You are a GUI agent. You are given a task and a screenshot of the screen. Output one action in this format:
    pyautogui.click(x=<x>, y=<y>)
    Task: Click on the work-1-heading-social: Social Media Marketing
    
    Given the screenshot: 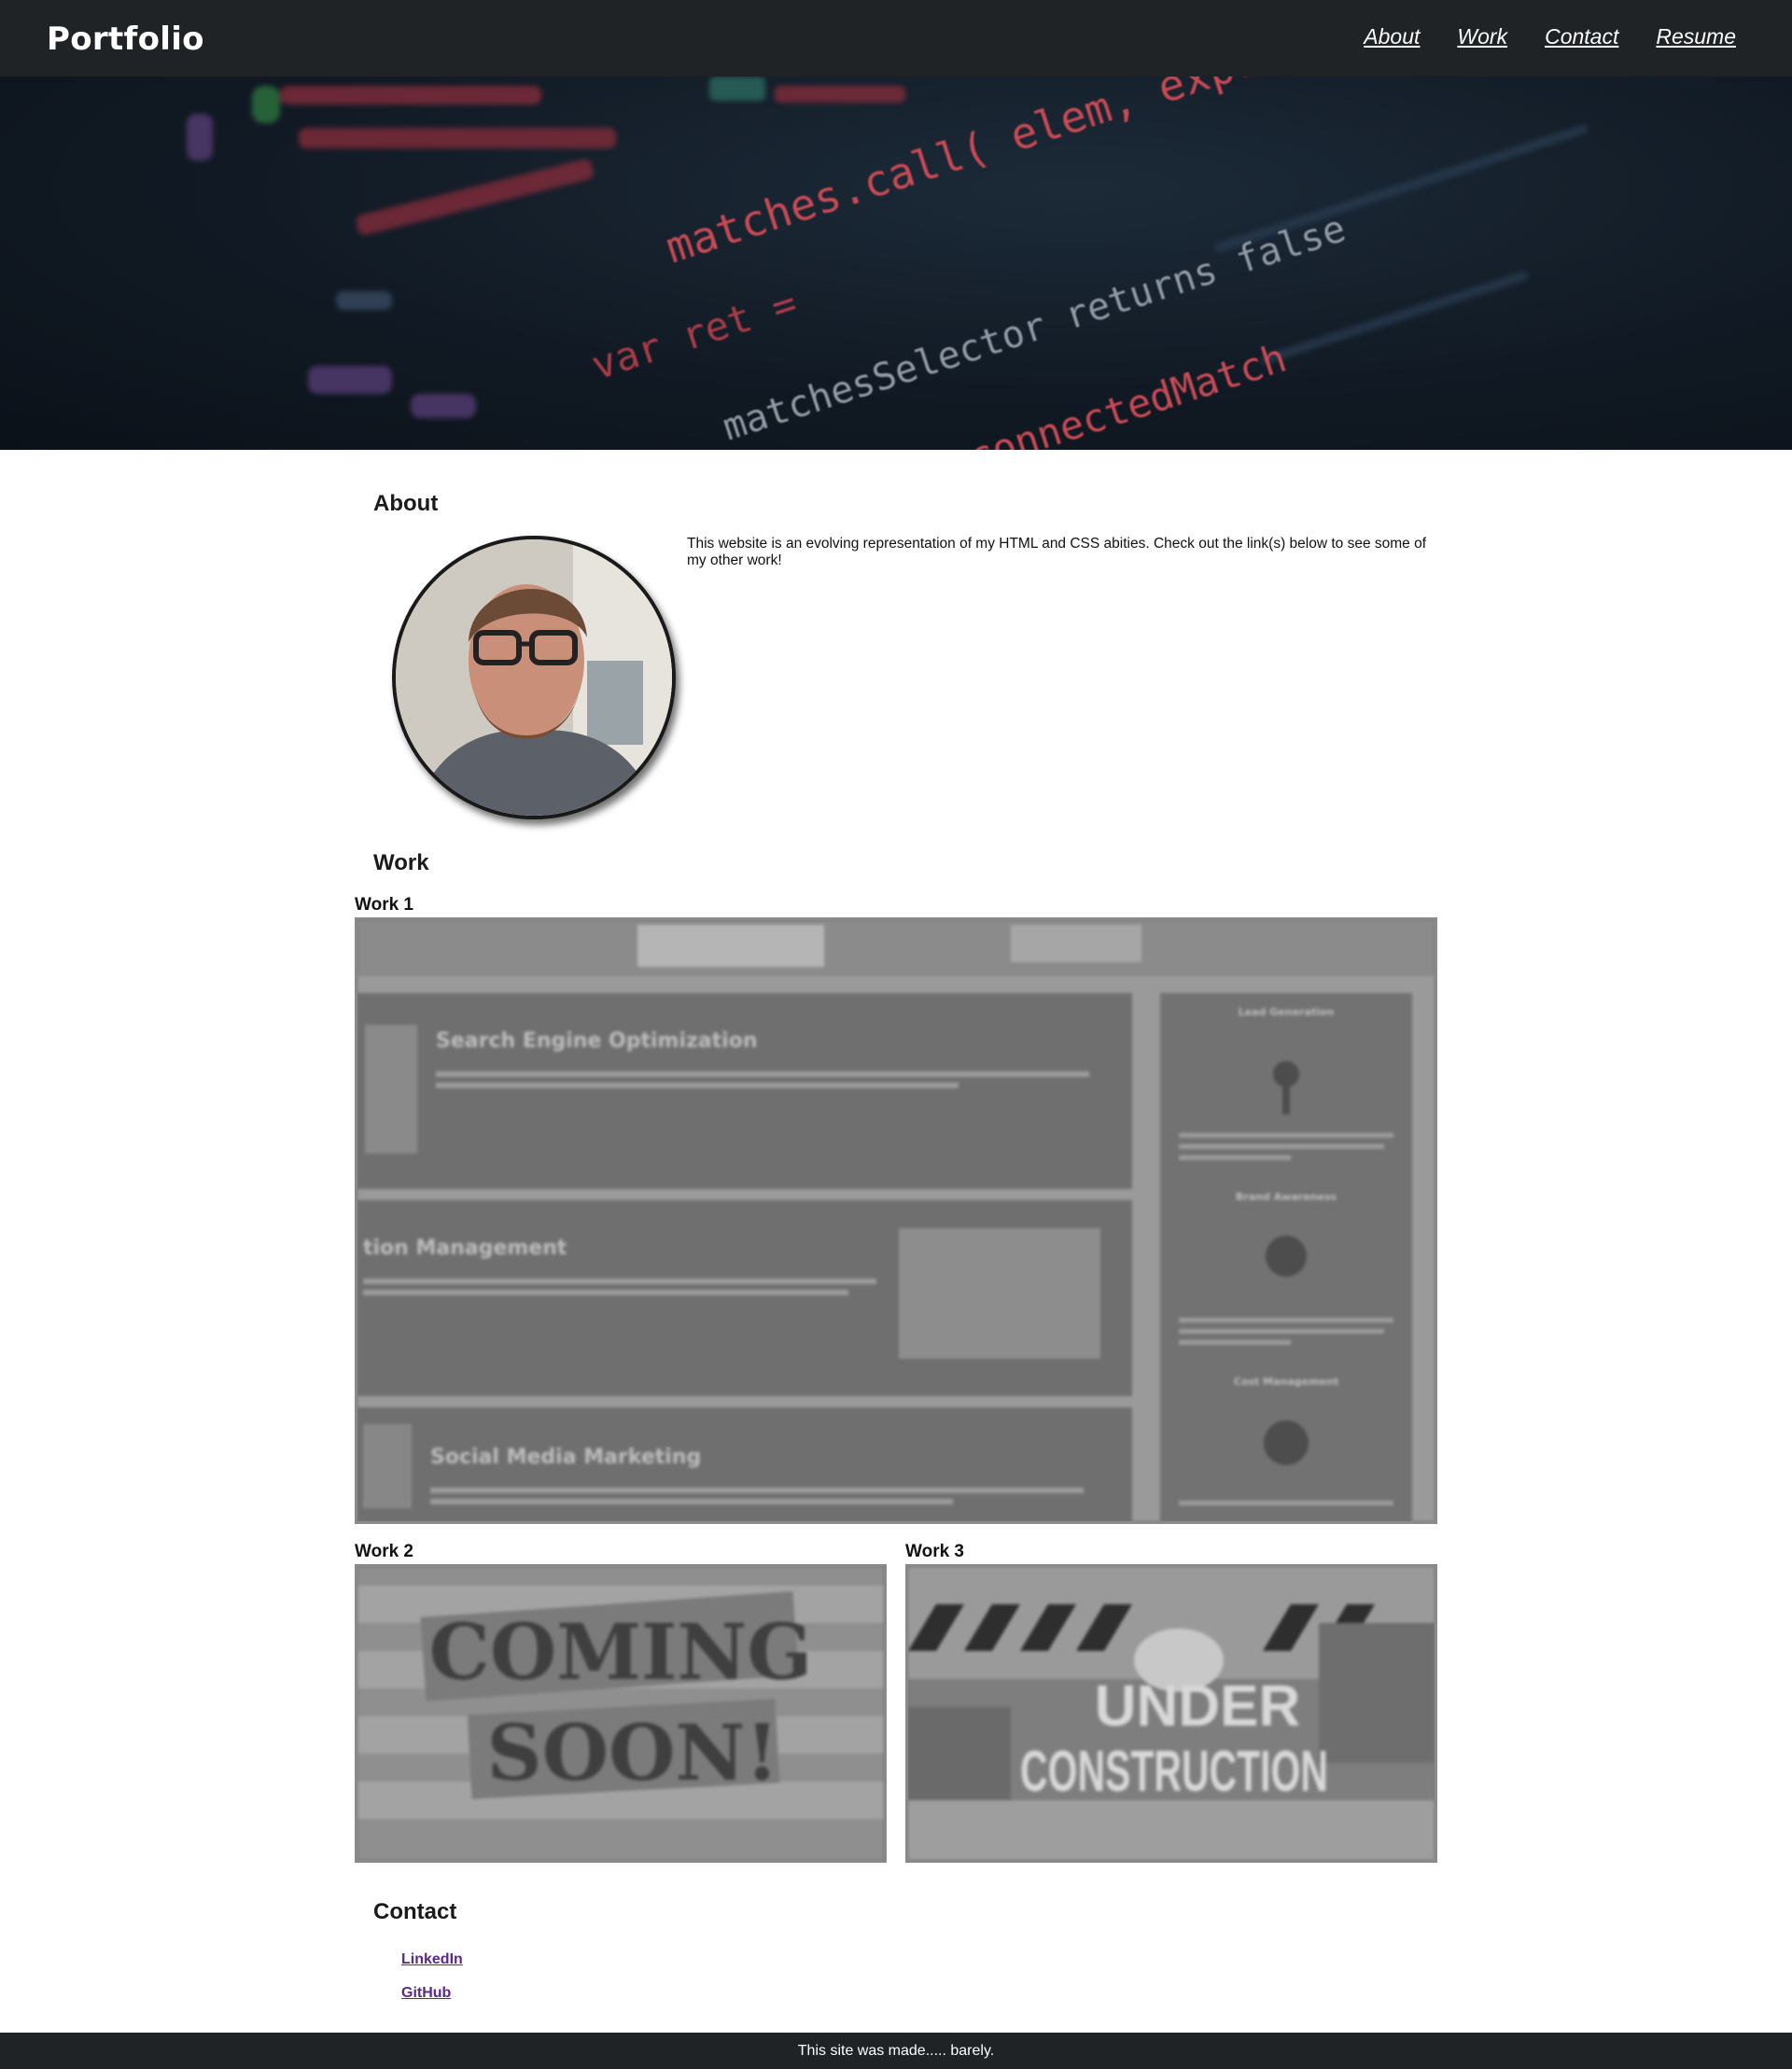 What is the action you would take?
    pyautogui.click(x=565, y=1457)
    